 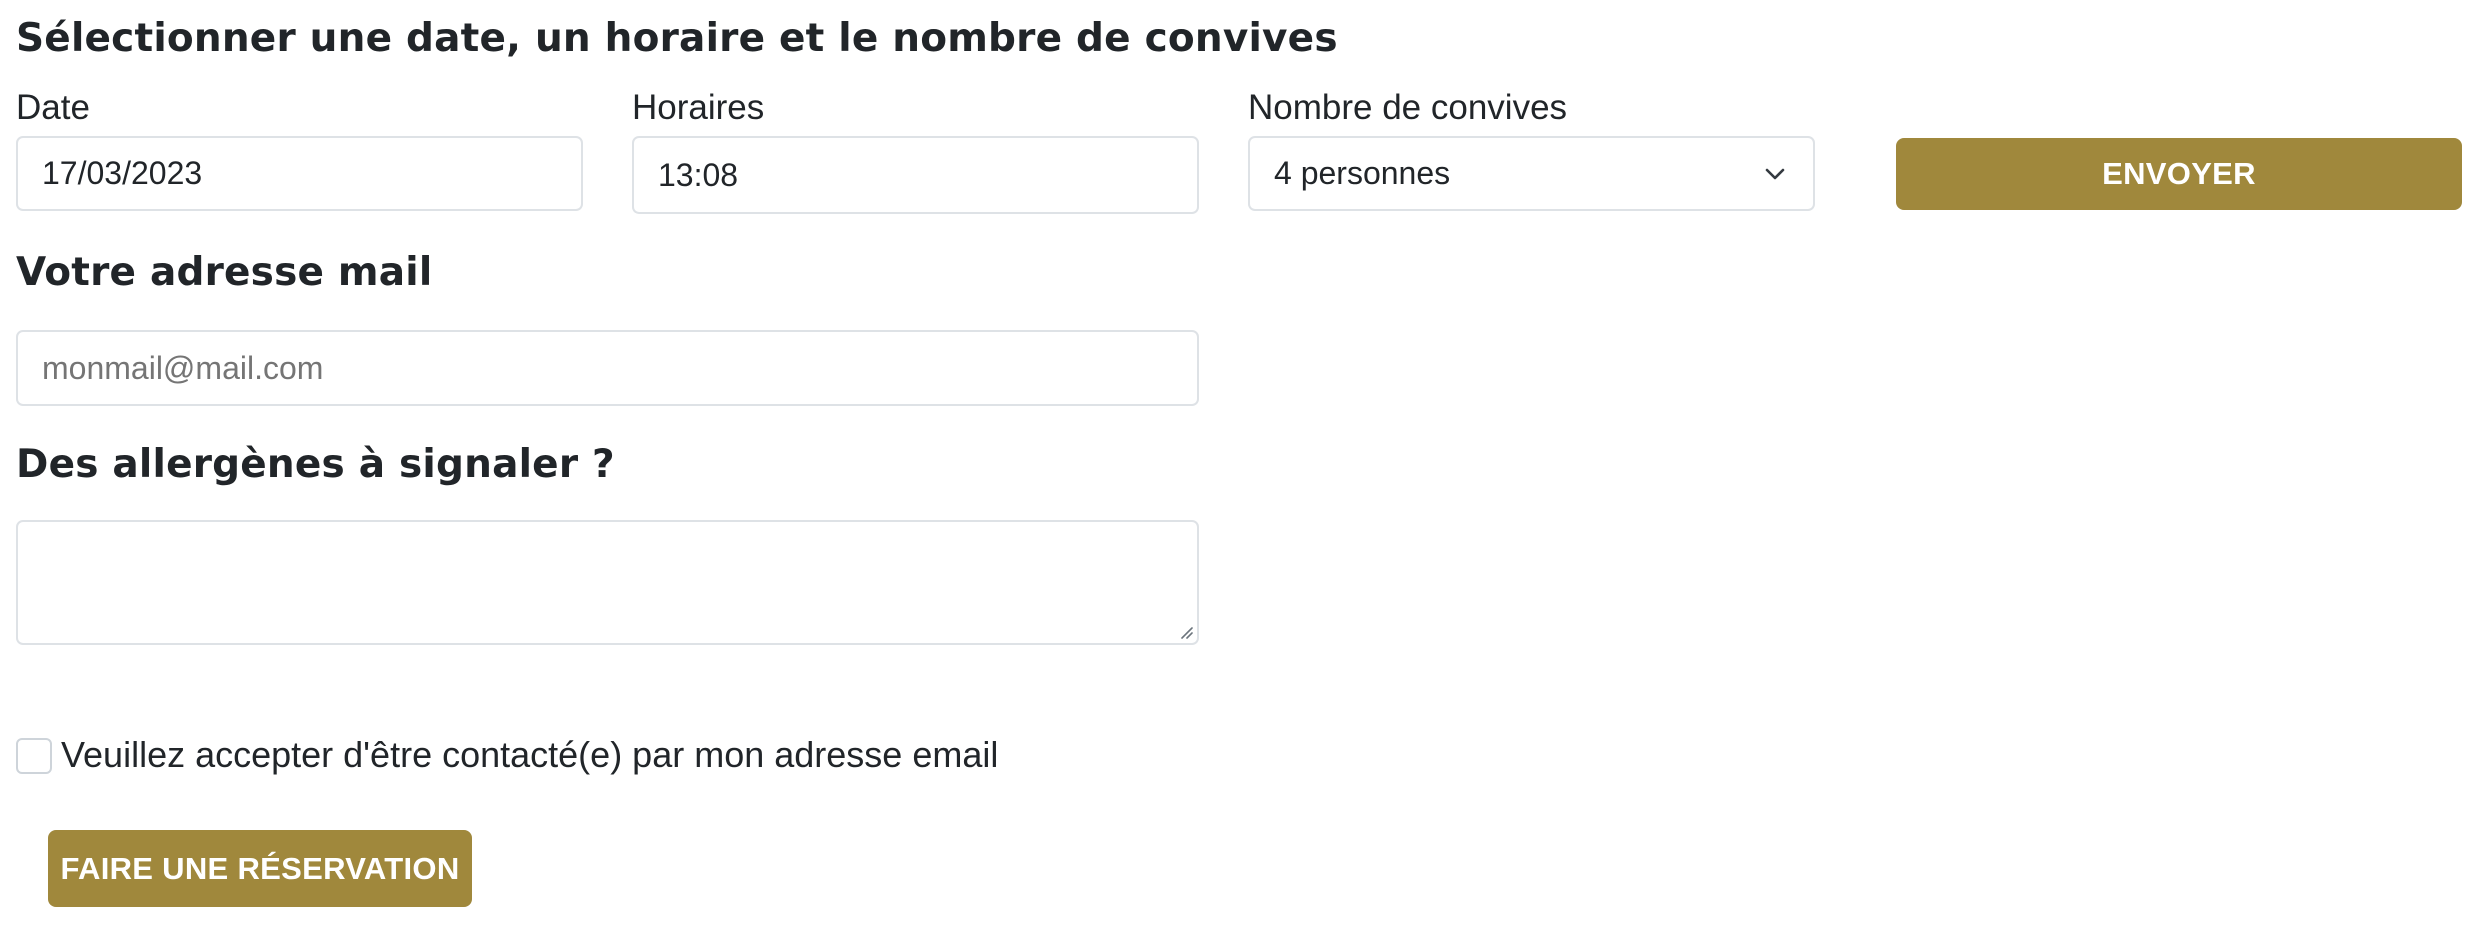 What do you see at coordinates (122, 173) in the screenshot?
I see `date-input-value: 17/03/2023` at bounding box center [122, 173].